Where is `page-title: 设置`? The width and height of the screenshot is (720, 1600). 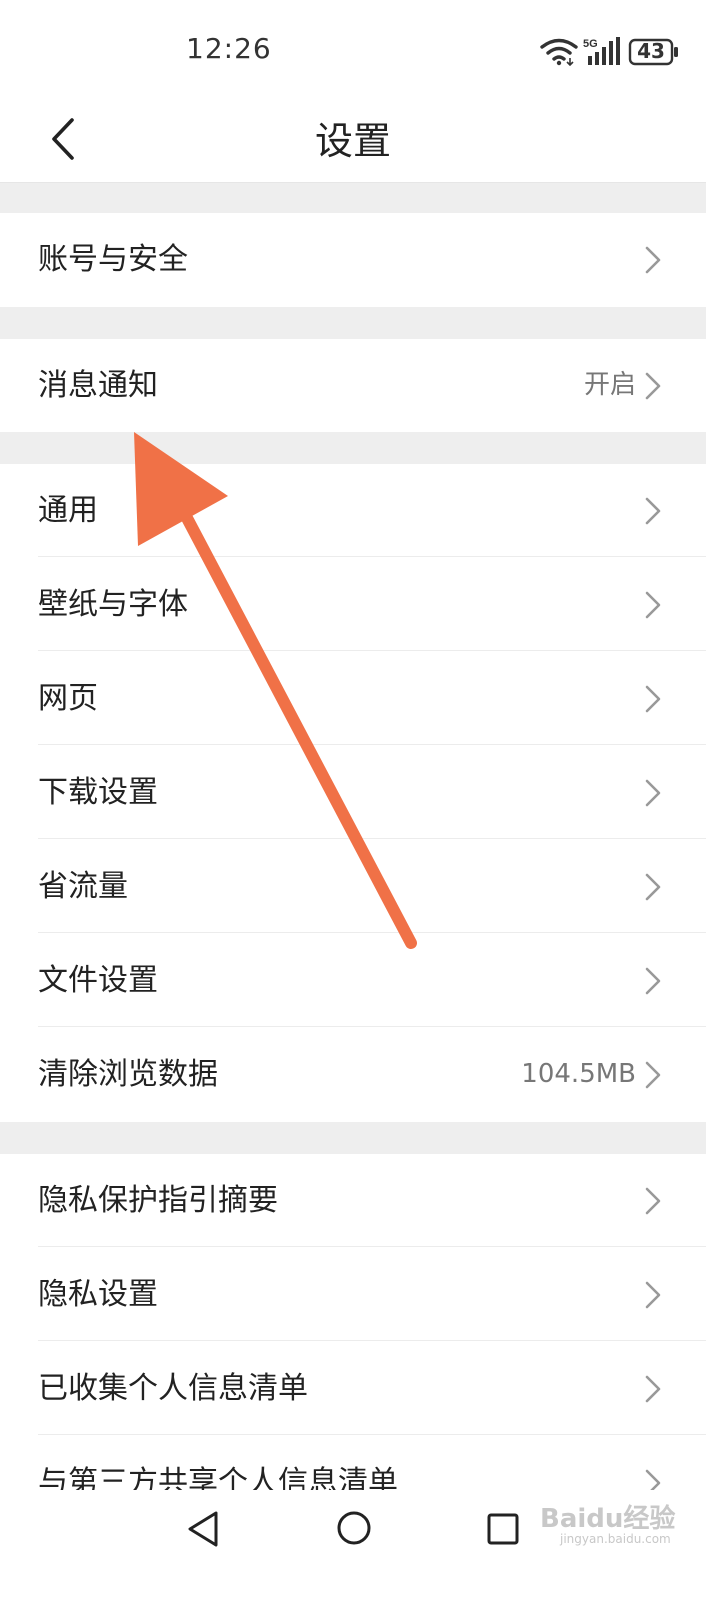 page-title: 设置 is located at coordinates (352, 141).